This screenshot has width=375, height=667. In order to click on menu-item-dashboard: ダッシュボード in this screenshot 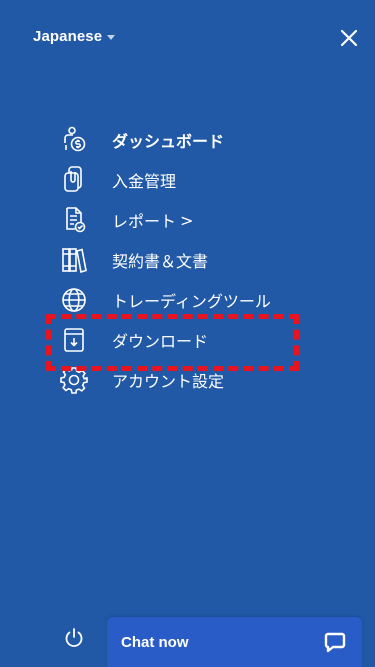, I will do `click(185, 140)`.